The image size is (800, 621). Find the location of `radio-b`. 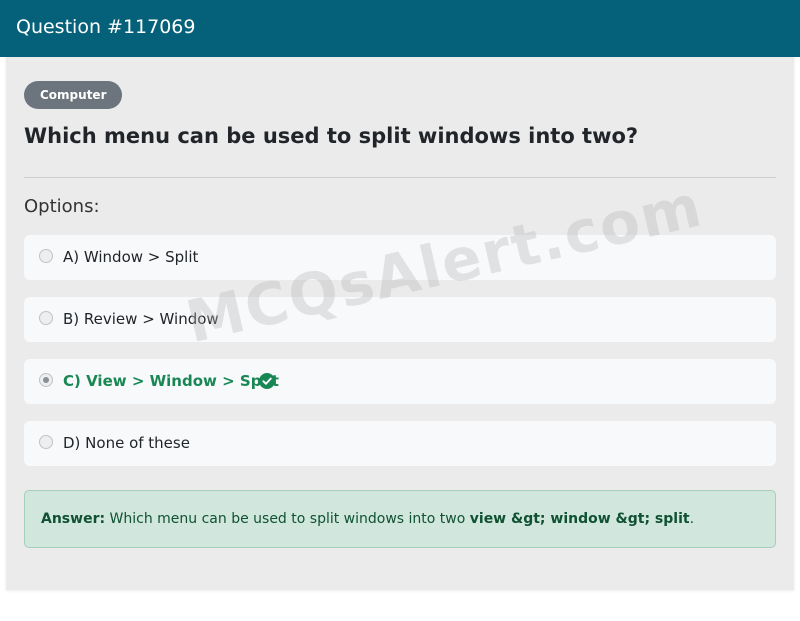

radio-b is located at coordinates (46, 318).